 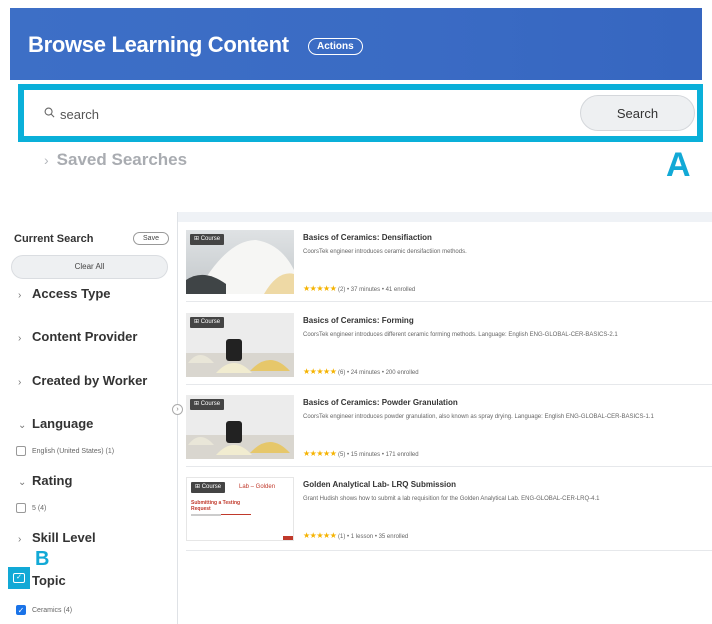 What do you see at coordinates (64, 293) in the screenshot?
I see `facet-access-type: › Access Type` at bounding box center [64, 293].